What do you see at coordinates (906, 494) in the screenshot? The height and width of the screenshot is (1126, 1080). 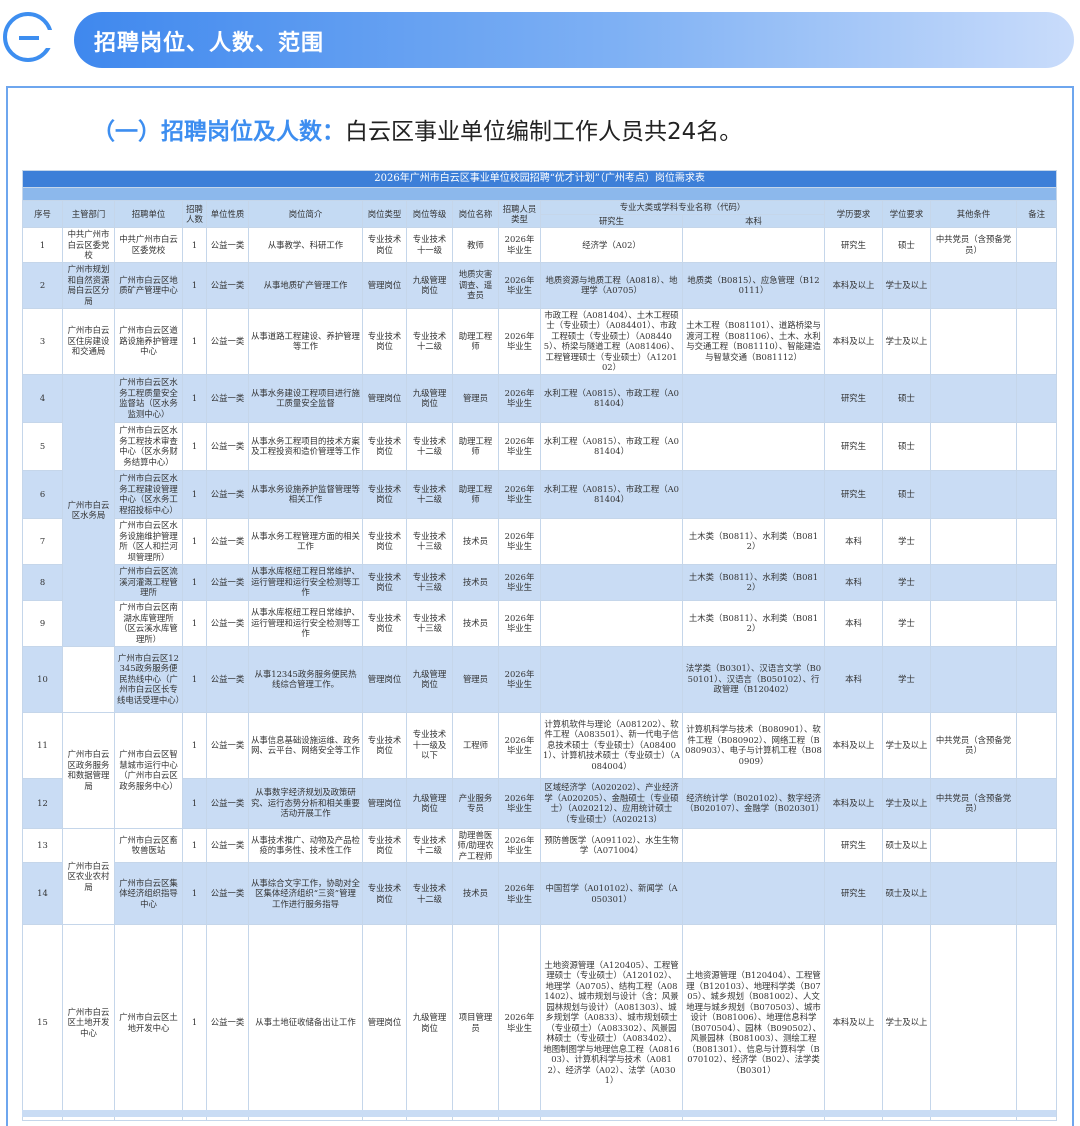 I see `cell-degree: 硕士` at bounding box center [906, 494].